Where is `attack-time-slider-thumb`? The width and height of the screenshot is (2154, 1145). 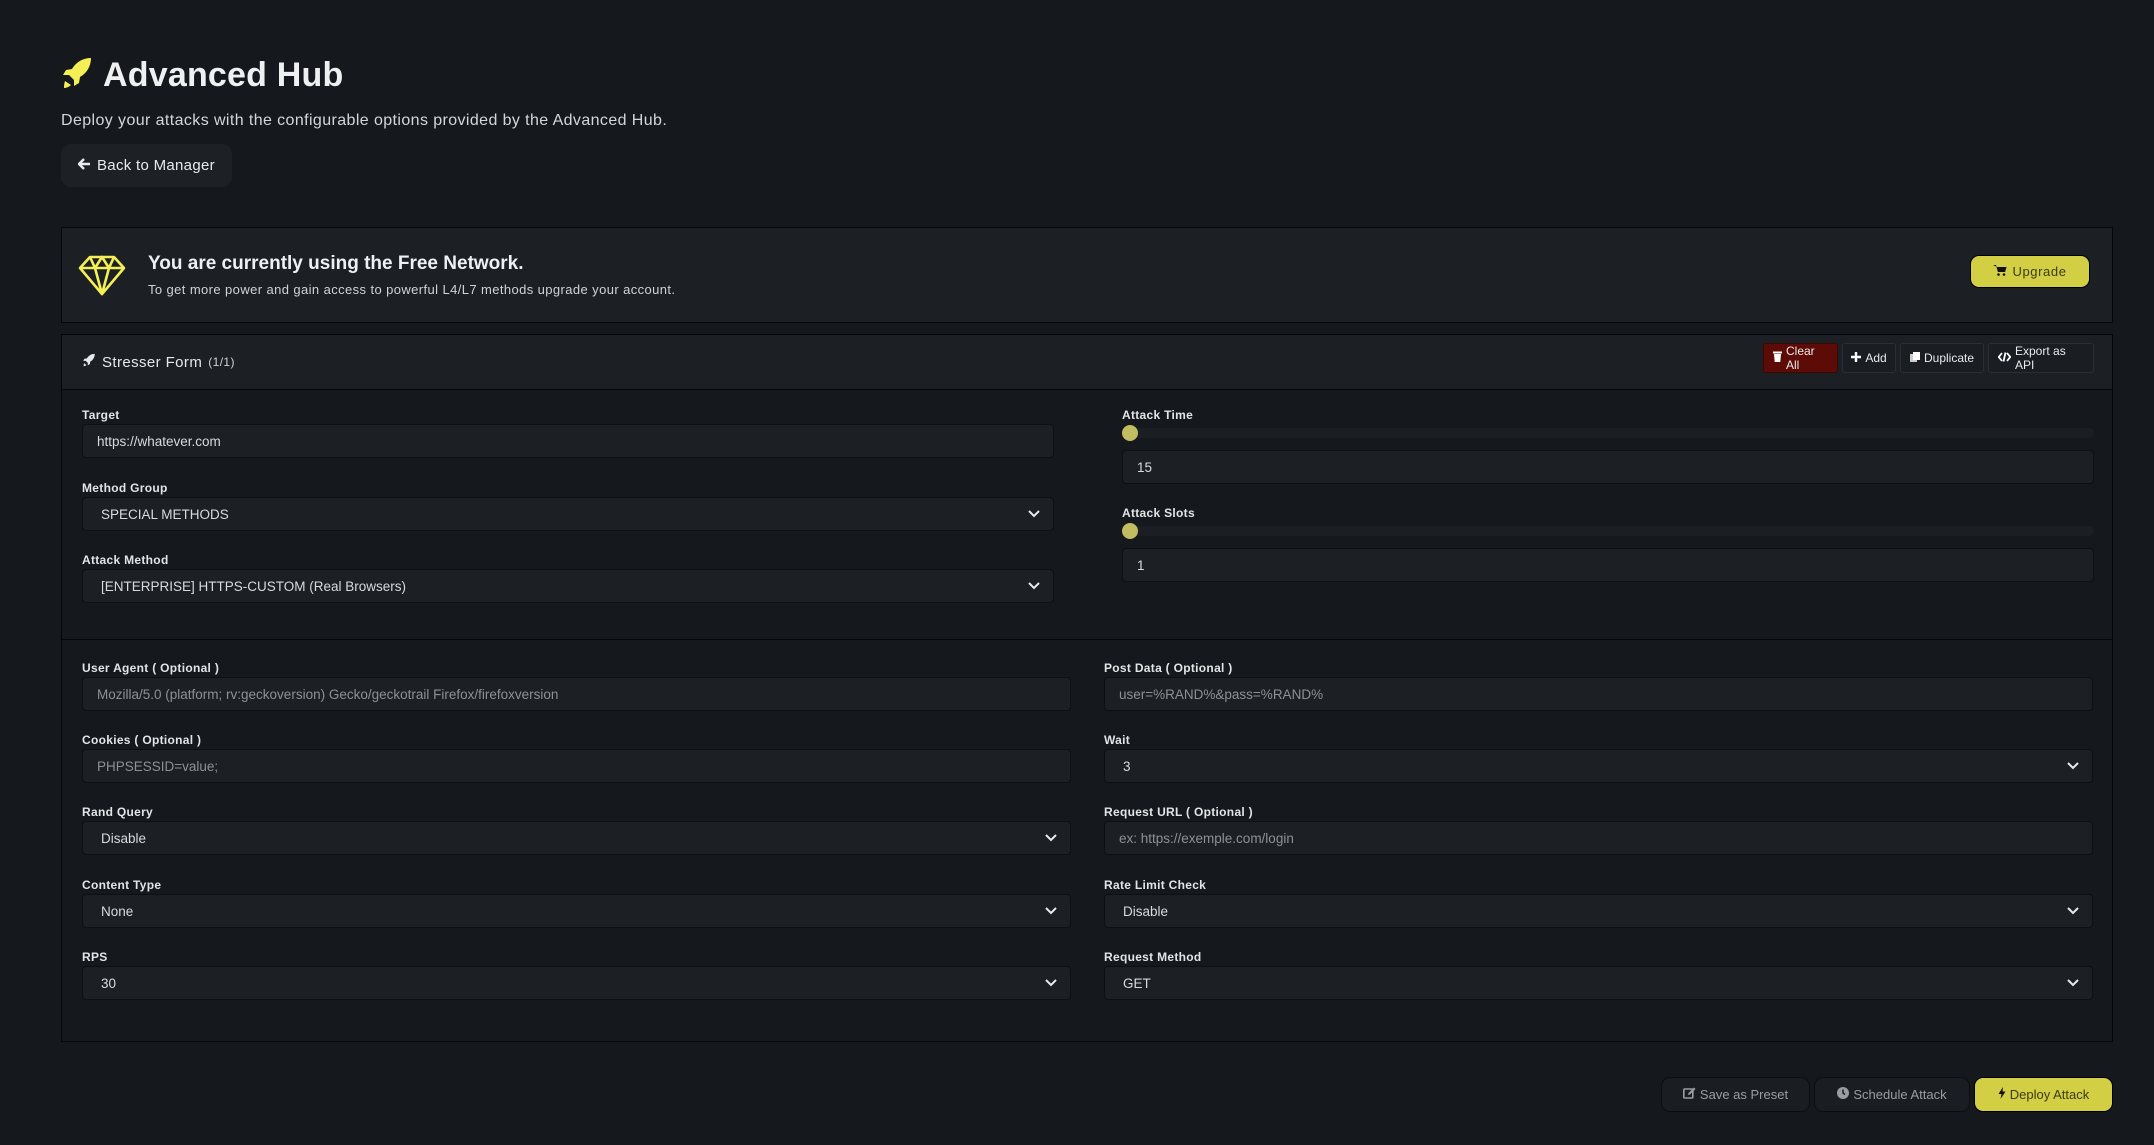 attack-time-slider-thumb is located at coordinates (1130, 433).